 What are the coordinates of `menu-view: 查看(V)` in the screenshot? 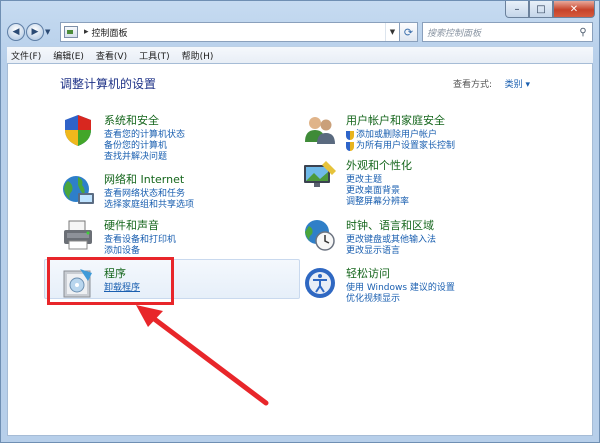 It's located at (111, 55).